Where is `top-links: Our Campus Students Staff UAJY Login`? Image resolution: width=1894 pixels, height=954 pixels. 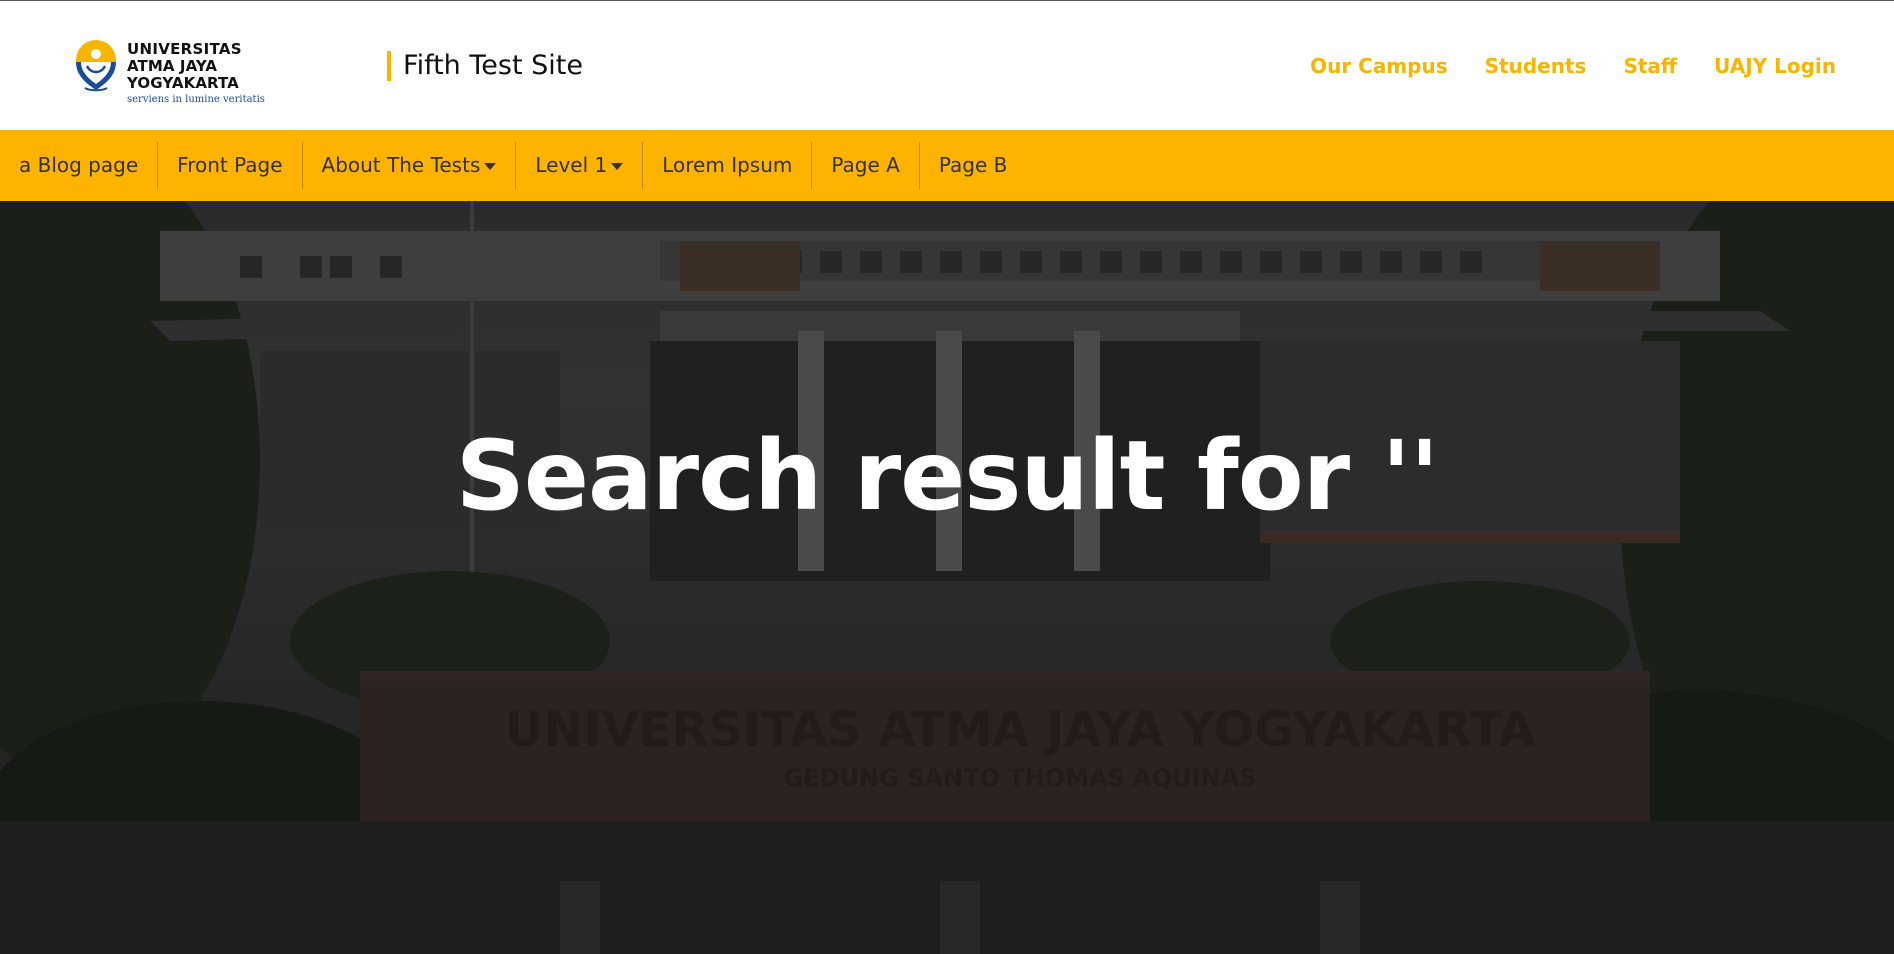
top-links: Our Campus Students Staff UAJY Login is located at coordinates (1573, 66).